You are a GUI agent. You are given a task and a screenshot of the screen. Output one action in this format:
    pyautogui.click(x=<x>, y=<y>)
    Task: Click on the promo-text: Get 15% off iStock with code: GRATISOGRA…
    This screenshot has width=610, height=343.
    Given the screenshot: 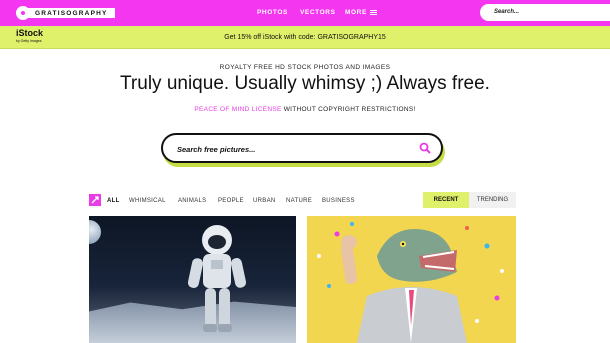 What is the action you would take?
    pyautogui.click(x=305, y=37)
    